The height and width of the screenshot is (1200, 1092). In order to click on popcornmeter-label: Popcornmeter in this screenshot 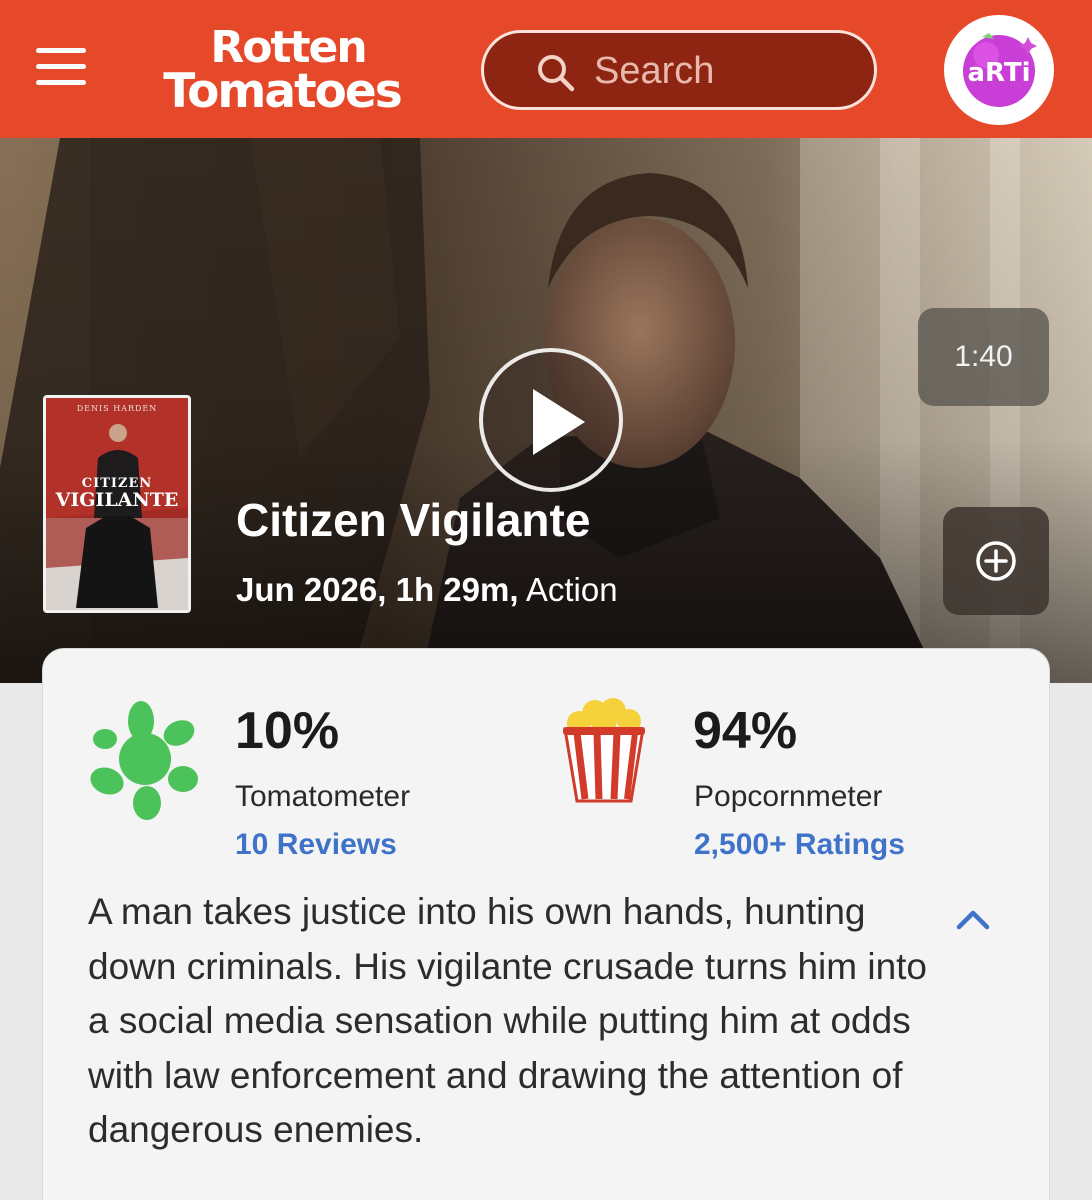, I will do `click(788, 796)`.